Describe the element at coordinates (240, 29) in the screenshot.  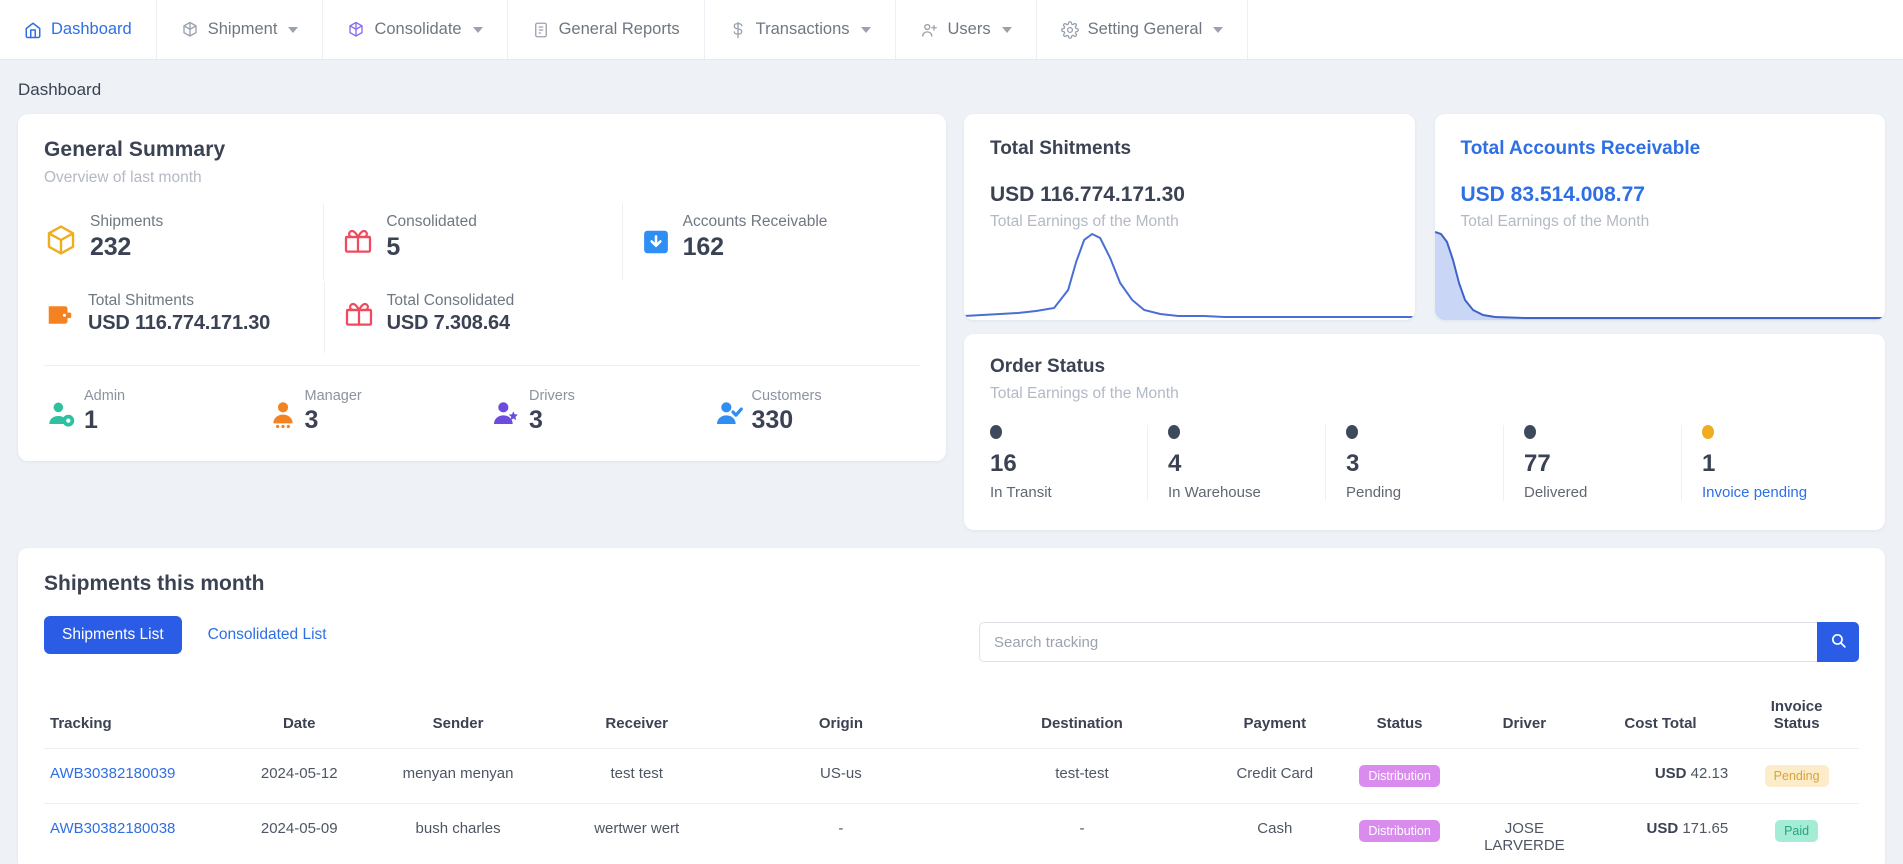
I see `nav-item-shipment: Shipment` at that location.